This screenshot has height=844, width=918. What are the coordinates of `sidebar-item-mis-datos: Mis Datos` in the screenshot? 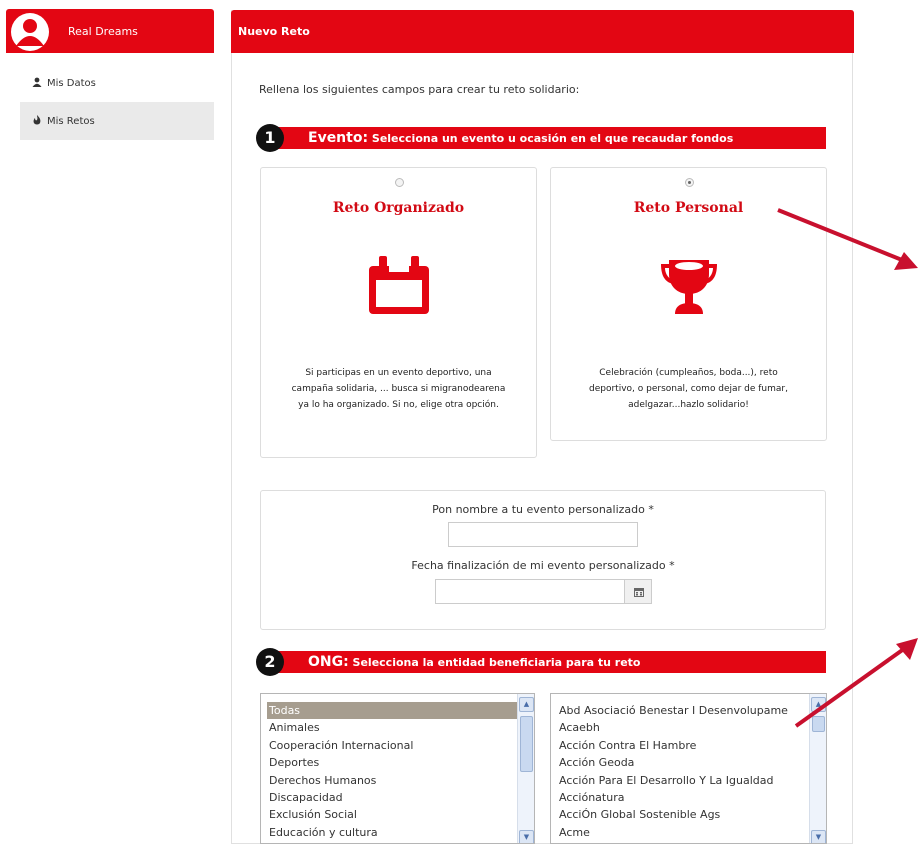 It's located at (117, 83).